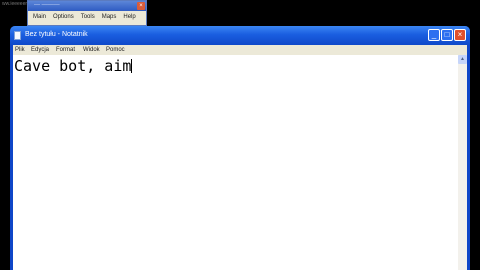  What do you see at coordinates (56, 34) in the screenshot?
I see `window-title: Bez tytułu - Notatnik` at bounding box center [56, 34].